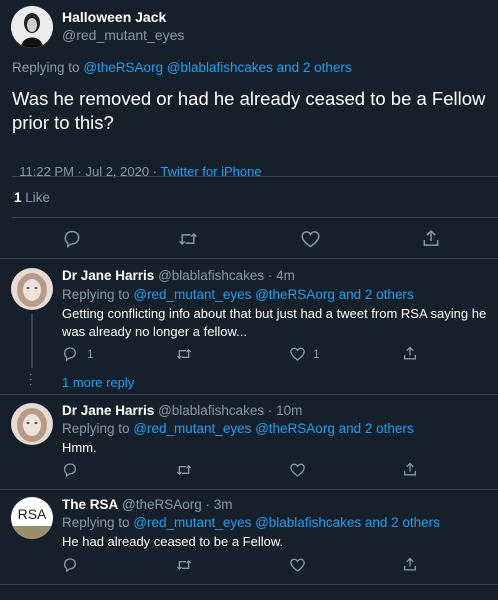  What do you see at coordinates (90, 504) in the screenshot?
I see `author-name: The RSA` at bounding box center [90, 504].